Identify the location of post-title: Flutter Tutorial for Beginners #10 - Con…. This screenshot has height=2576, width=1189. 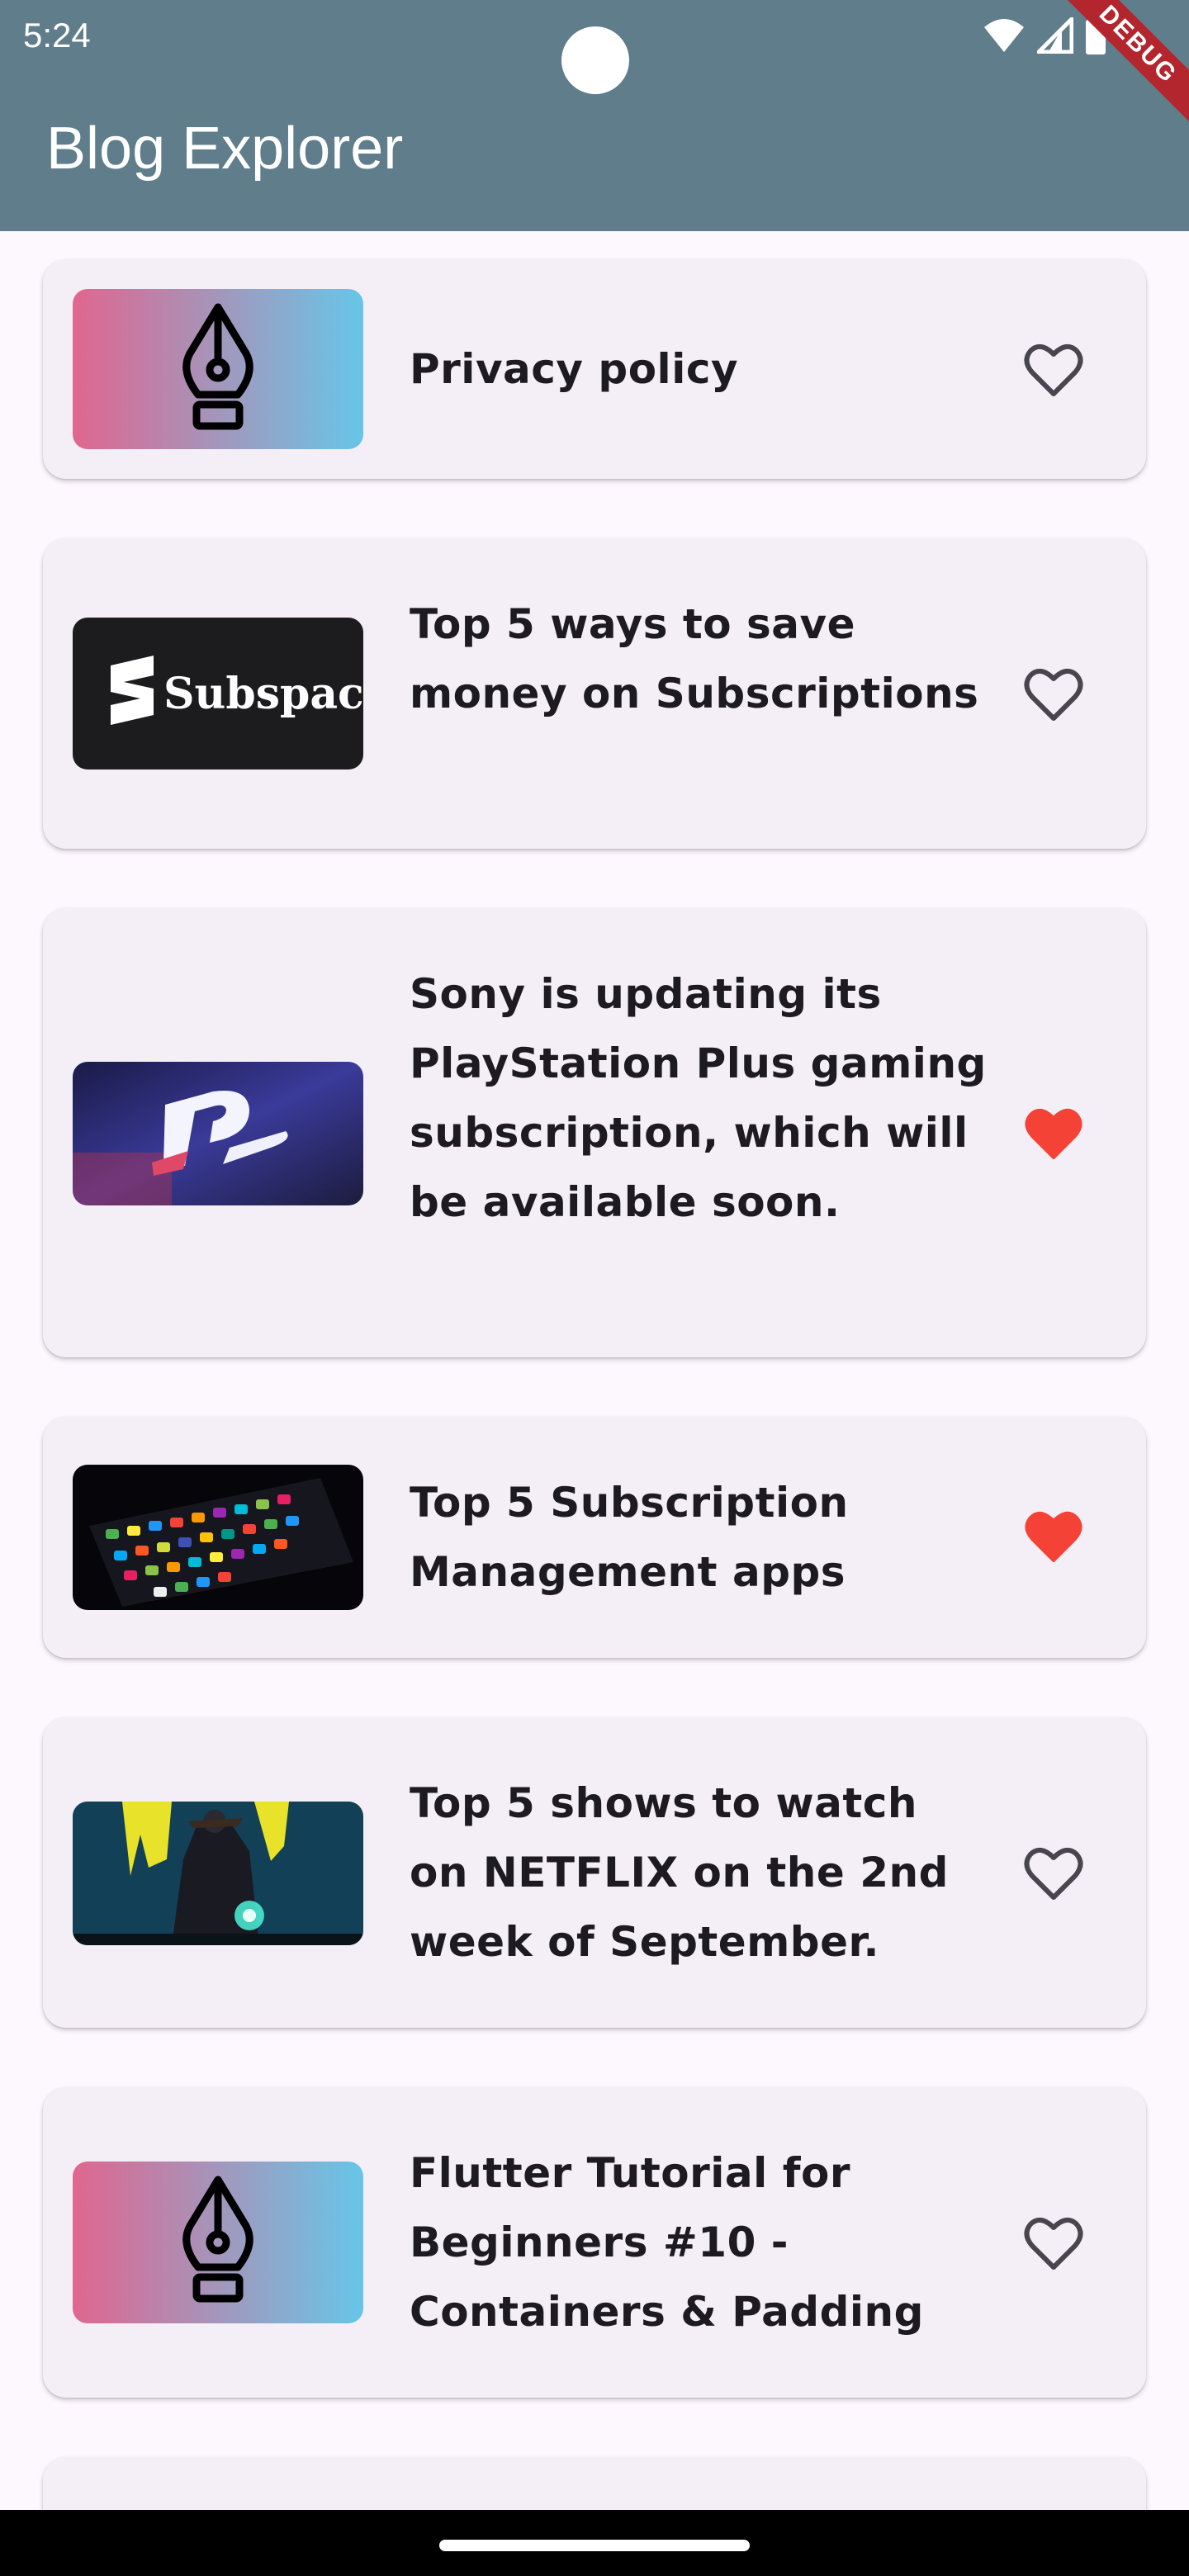
(667, 2242).